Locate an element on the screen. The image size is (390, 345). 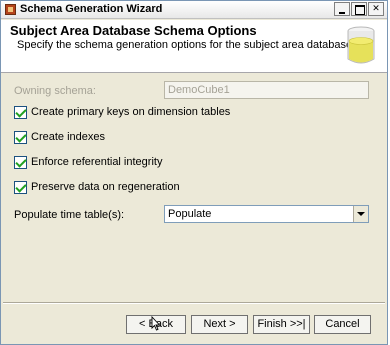
indexes-label: Create indexes is located at coordinates (68, 137).